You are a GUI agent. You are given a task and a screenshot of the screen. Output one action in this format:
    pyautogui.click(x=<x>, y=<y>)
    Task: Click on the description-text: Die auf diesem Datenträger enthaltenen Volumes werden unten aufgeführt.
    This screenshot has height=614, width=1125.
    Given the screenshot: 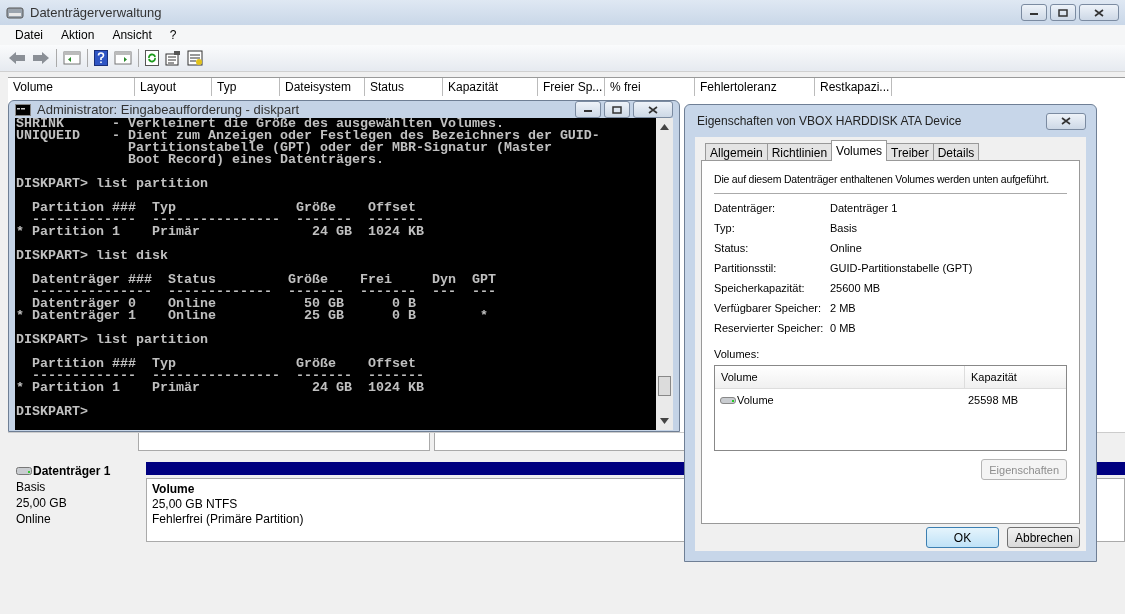 What is the action you would take?
    pyautogui.click(x=882, y=179)
    